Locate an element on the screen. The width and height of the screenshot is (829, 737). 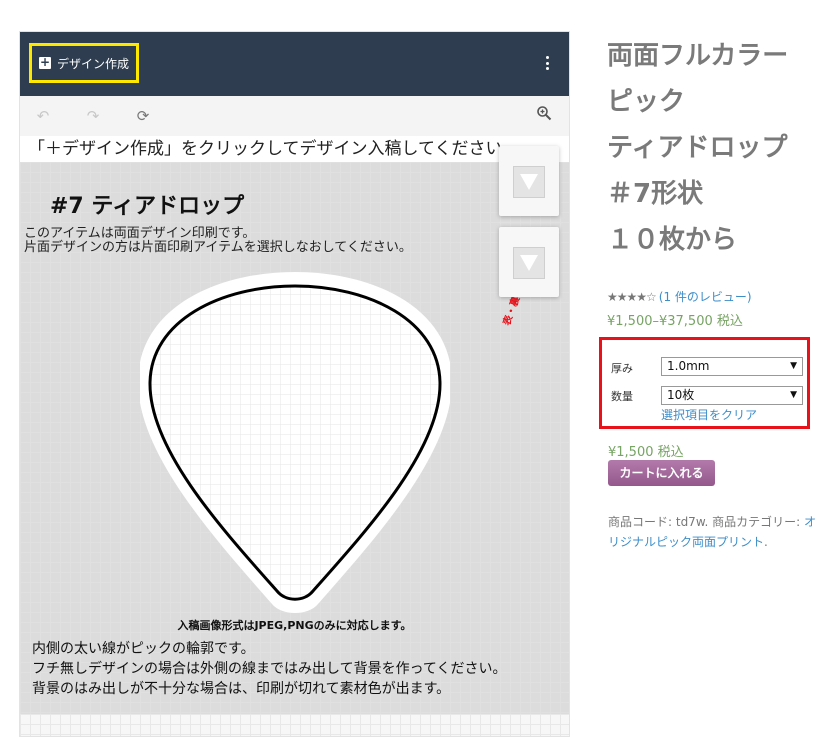
meta-suffix: . is located at coordinates (766, 542).